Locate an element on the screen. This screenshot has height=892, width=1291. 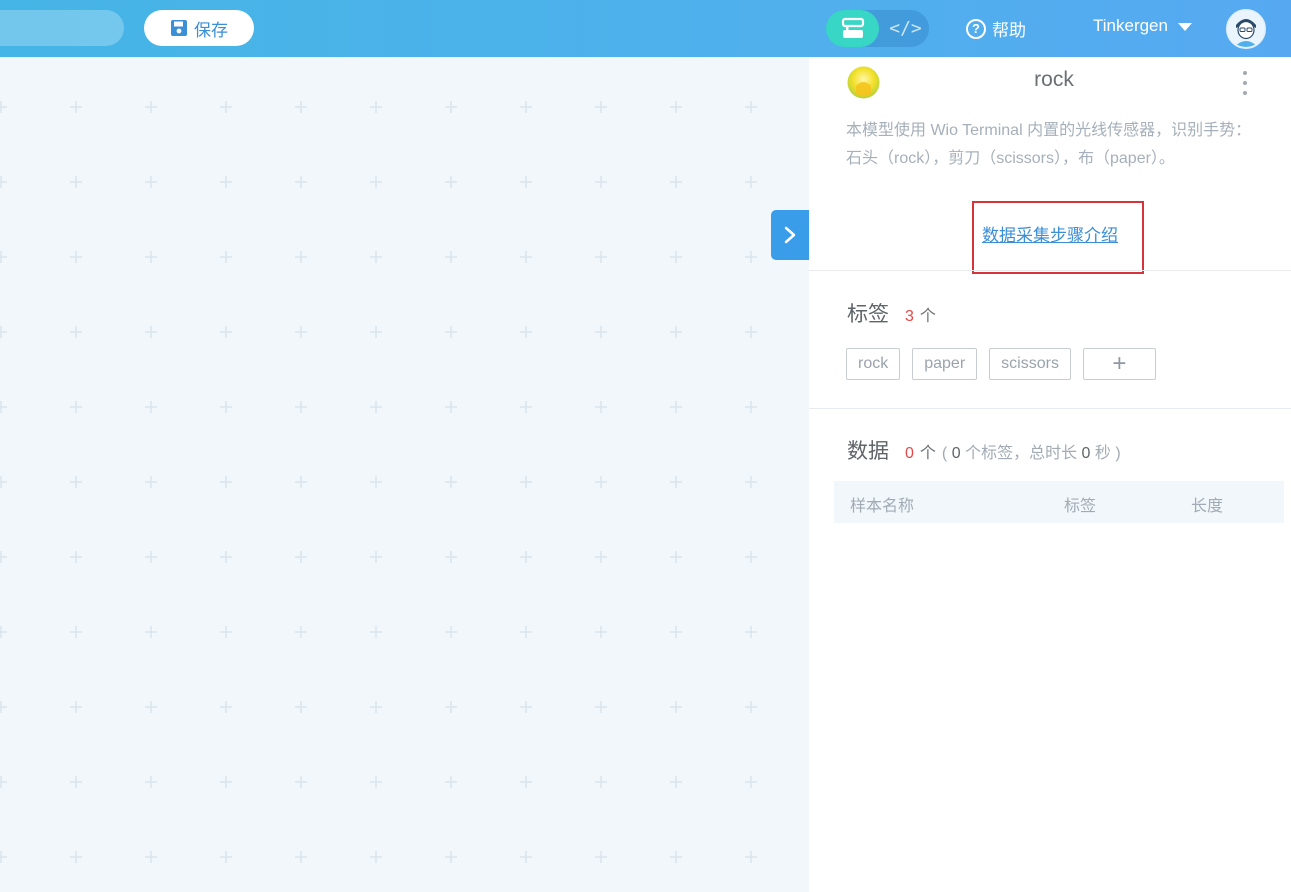
duration-value: 0 is located at coordinates (1086, 453).